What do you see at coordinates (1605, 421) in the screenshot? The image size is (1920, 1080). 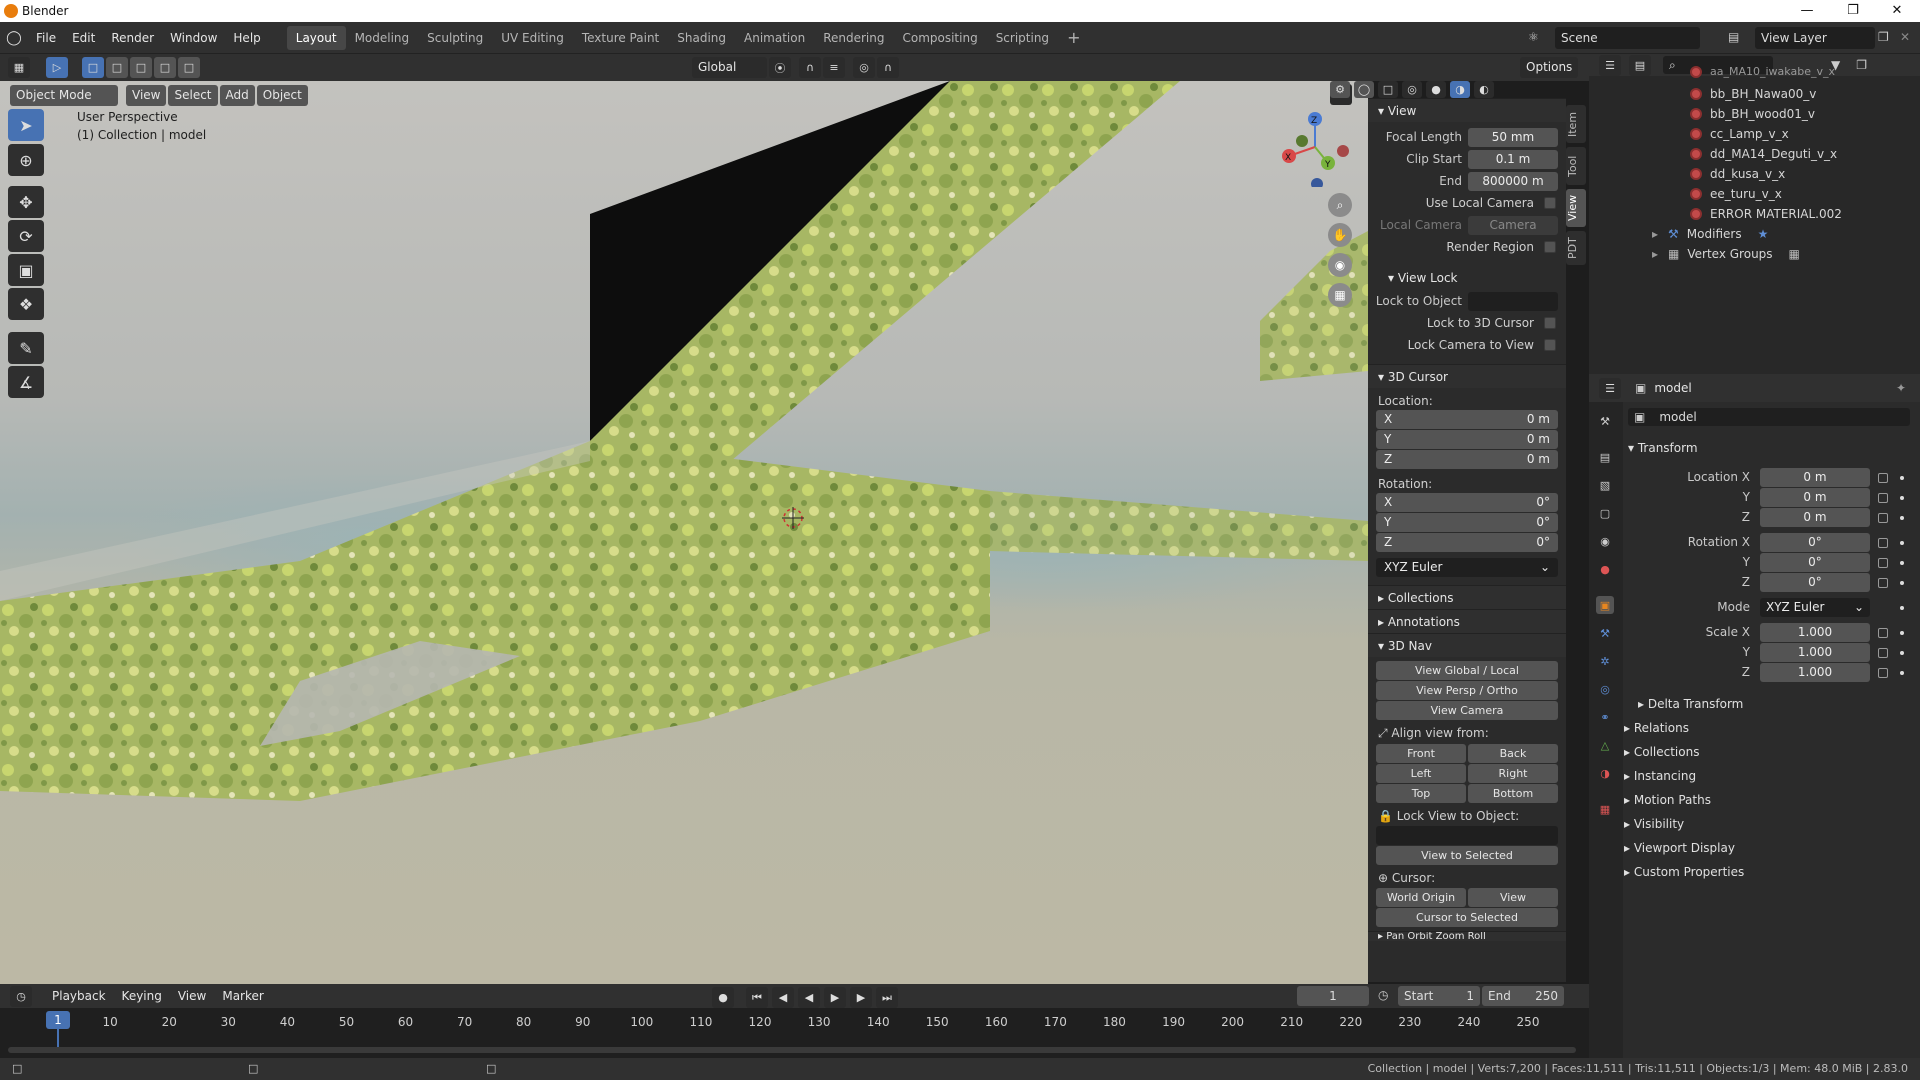 I see `tool-tab-icon: ⚒` at bounding box center [1605, 421].